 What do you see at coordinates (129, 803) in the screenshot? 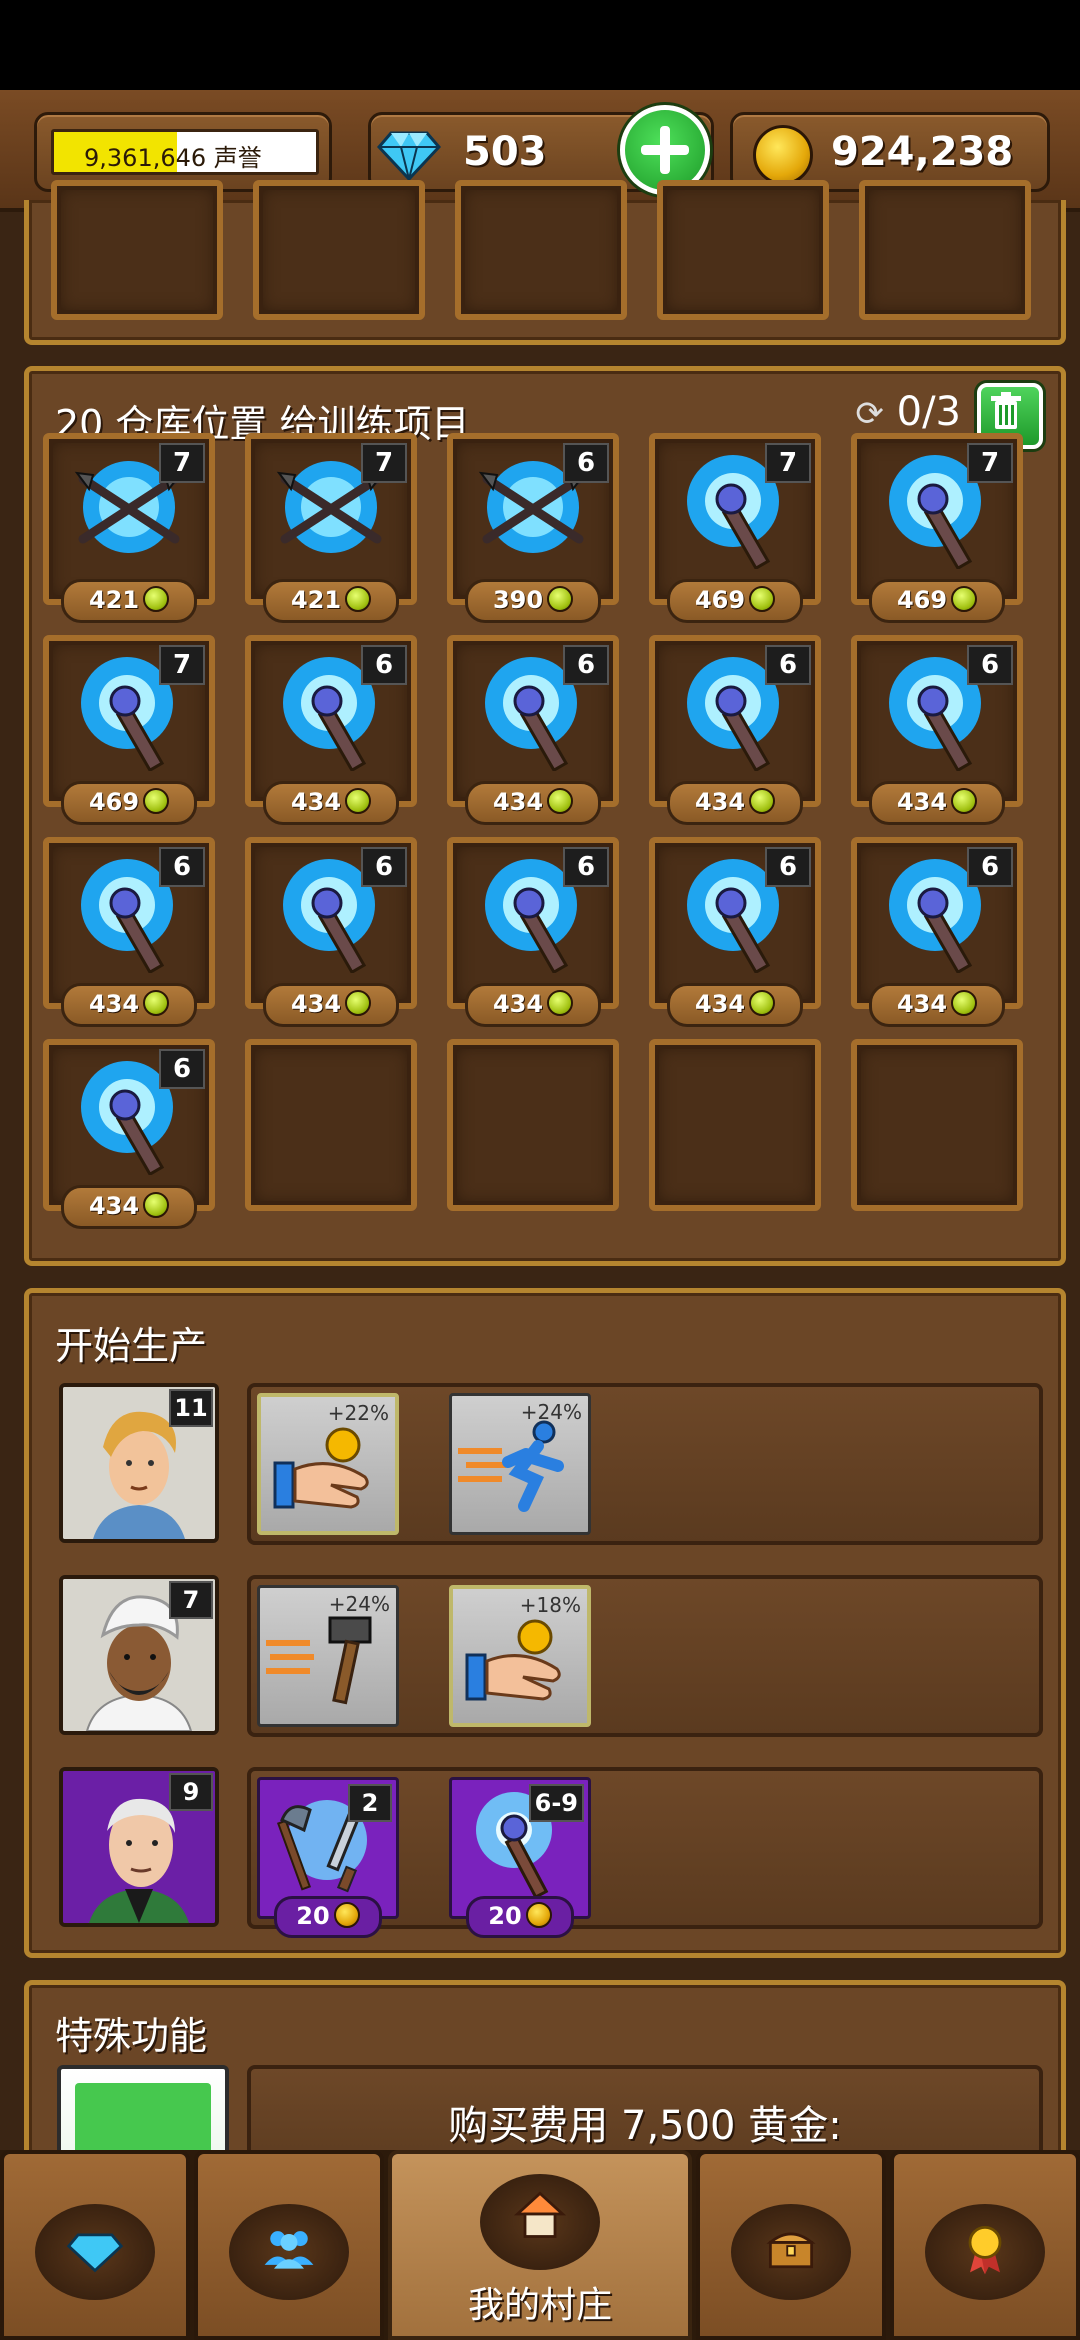
I see `item-price: 469` at bounding box center [129, 803].